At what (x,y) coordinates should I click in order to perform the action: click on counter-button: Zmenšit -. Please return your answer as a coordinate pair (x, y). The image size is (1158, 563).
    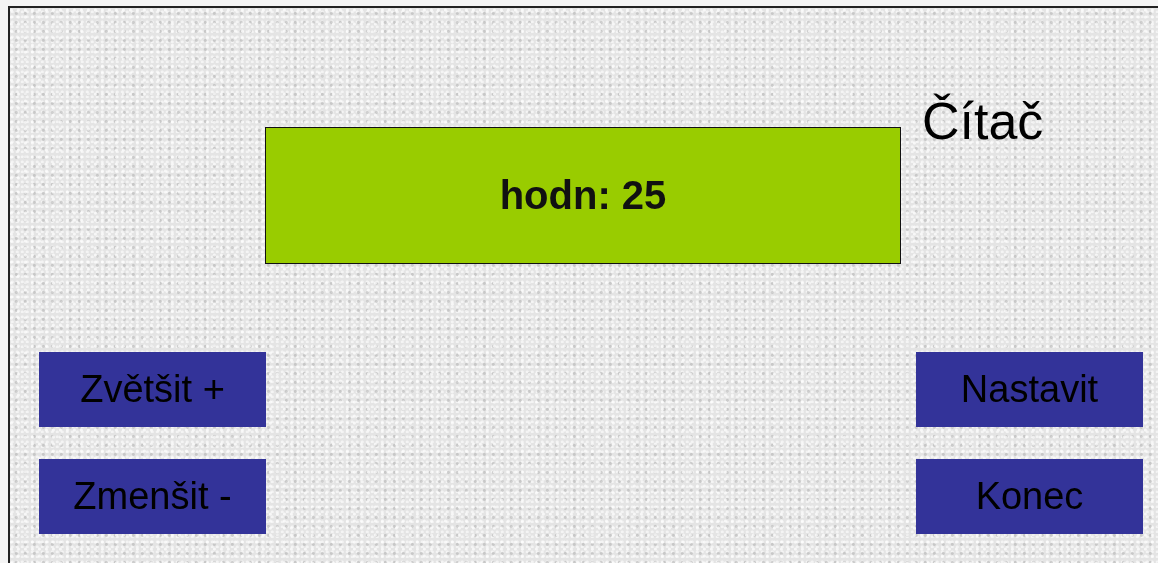
    Looking at the image, I should click on (152, 496).